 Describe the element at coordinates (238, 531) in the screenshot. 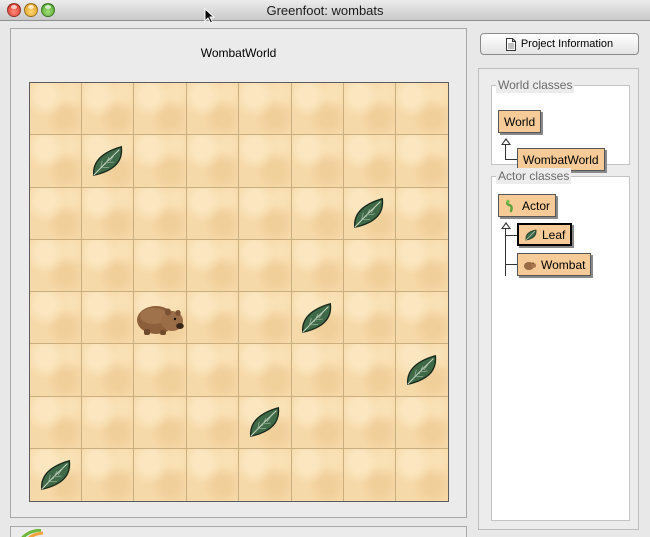

I see `control-panel` at that location.